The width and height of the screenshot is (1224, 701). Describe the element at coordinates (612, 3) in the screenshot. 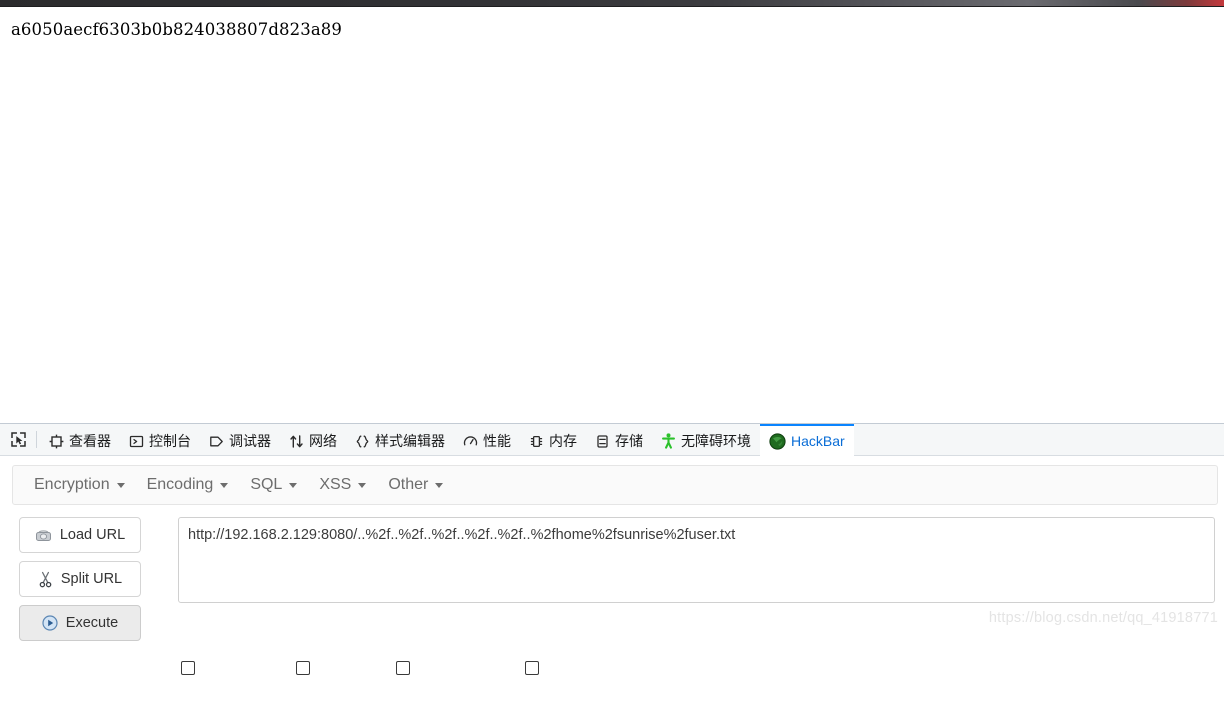

I see `browser-chrome-strip` at that location.